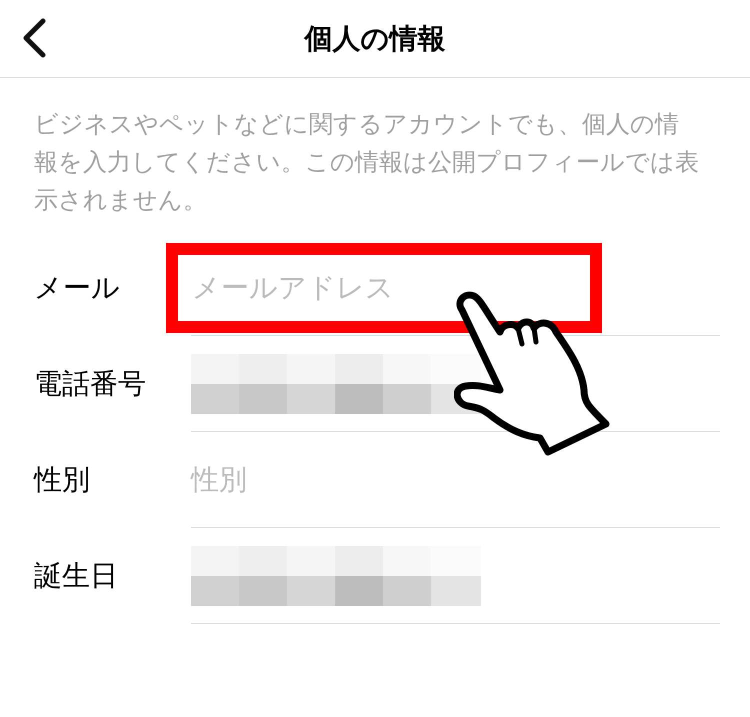 The image size is (750, 717). I want to click on back-icon, so click(34, 38).